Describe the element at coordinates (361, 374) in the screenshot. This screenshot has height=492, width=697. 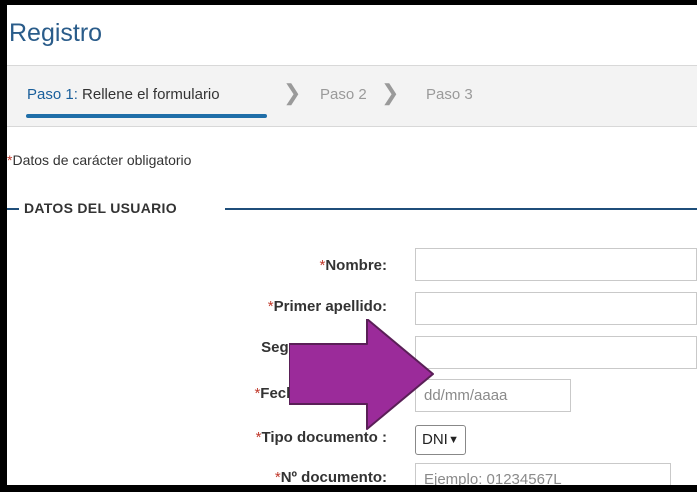
I see `arrow-right-icon` at that location.